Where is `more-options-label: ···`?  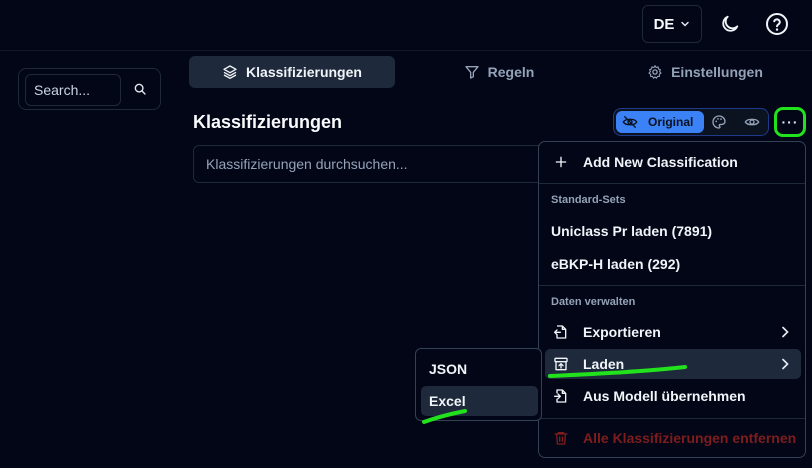 more-options-label: ··· is located at coordinates (790, 122).